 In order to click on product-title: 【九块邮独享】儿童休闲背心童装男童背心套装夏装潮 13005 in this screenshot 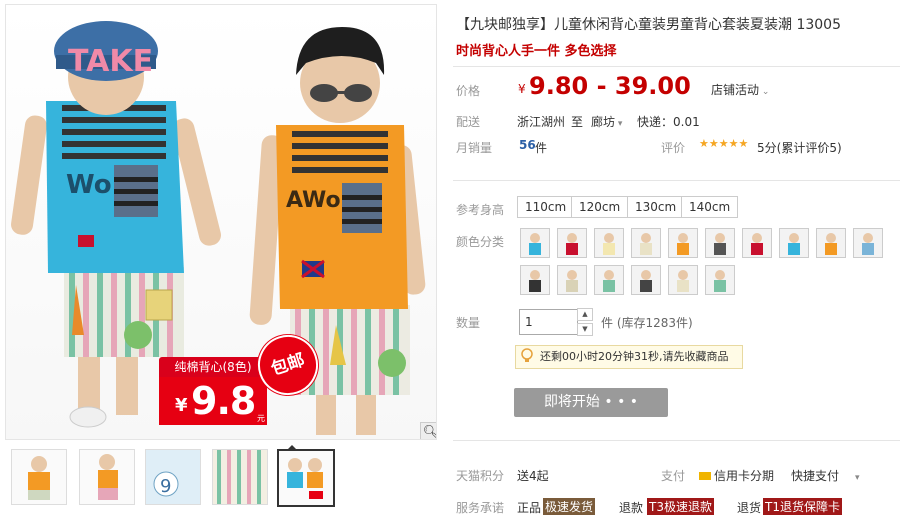, I will do `click(648, 25)`.